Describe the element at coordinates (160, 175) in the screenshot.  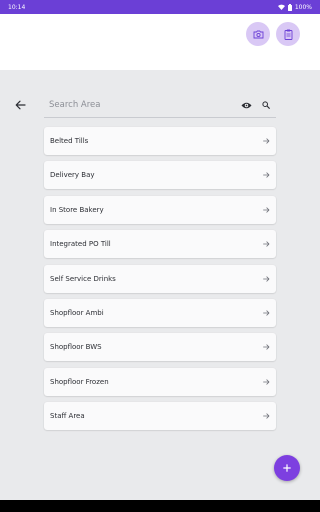
I see `list-item-delivery-bay: Delivery Bay` at that location.